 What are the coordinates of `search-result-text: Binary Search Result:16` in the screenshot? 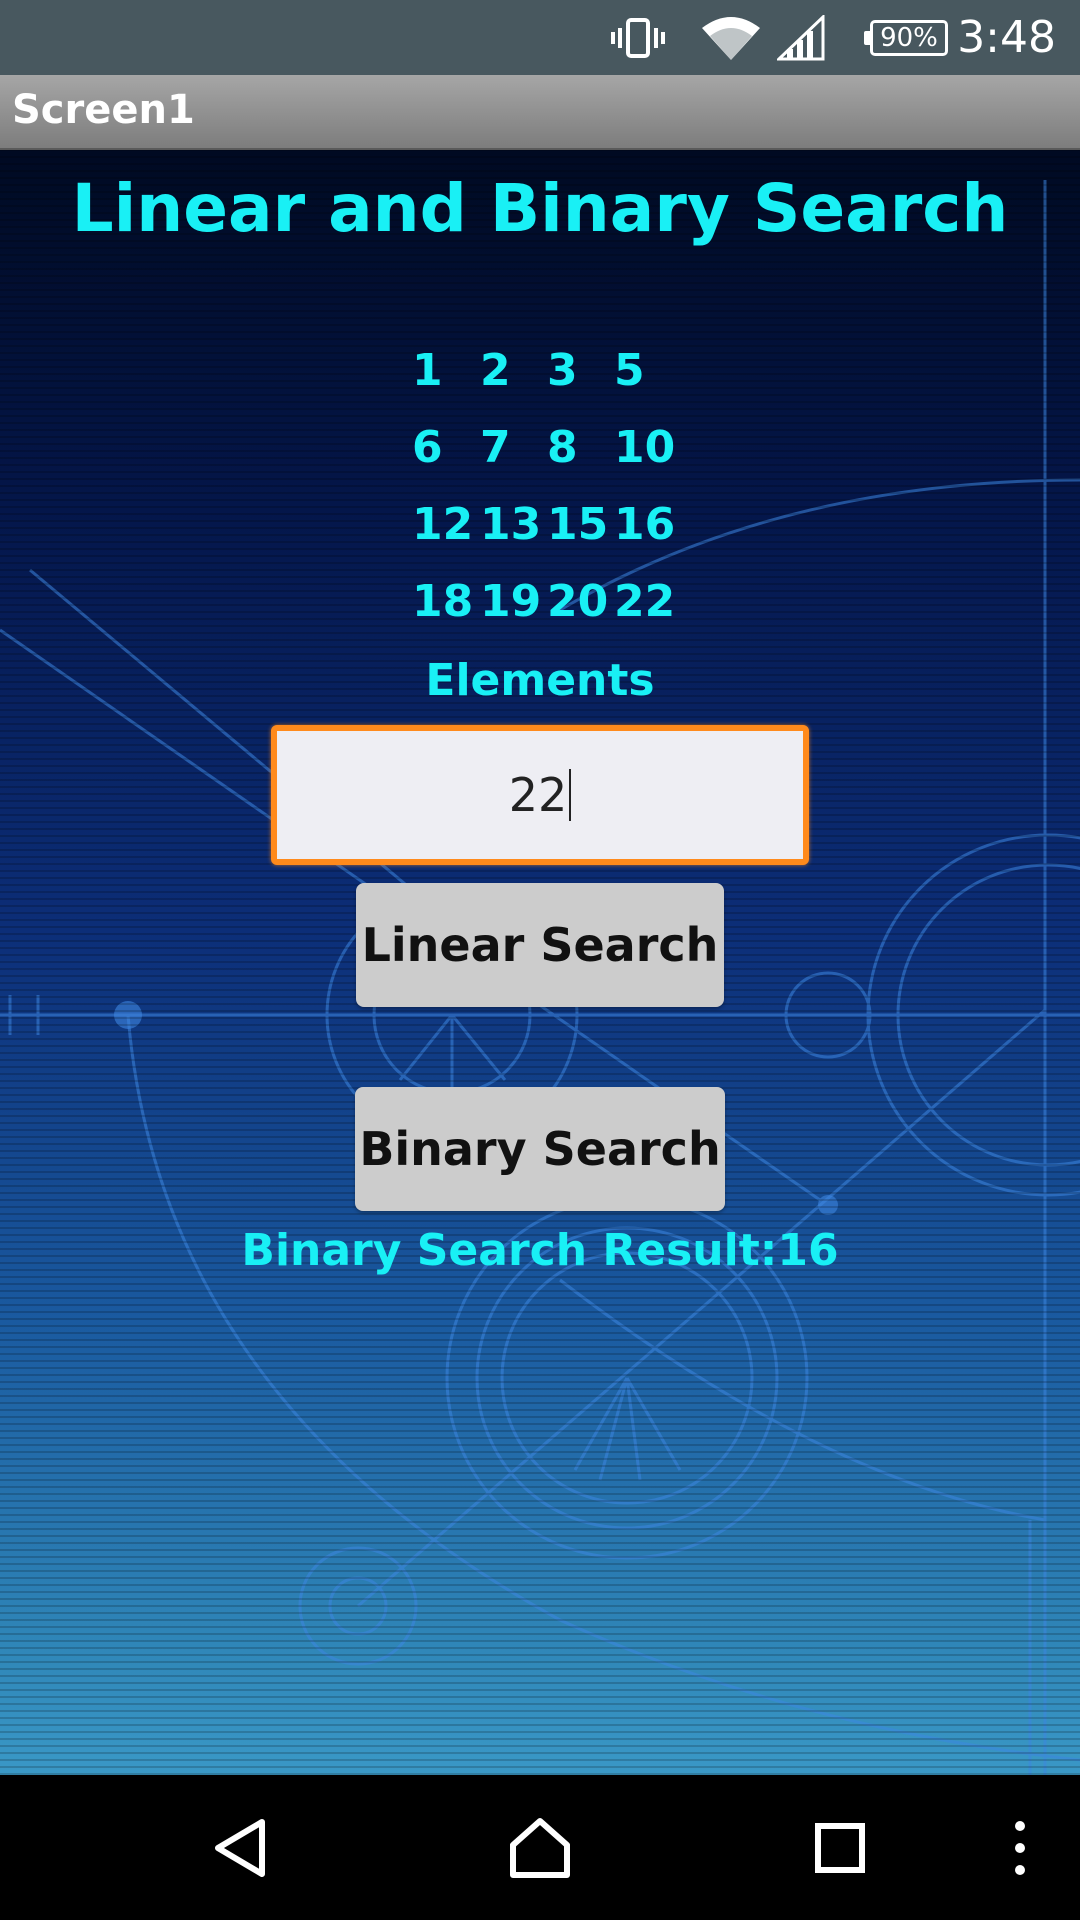 It's located at (540, 1250).